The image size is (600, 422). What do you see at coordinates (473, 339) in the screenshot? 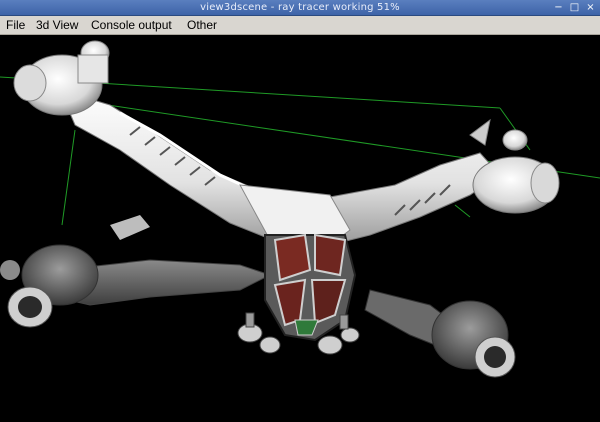
I see `engine-lower-right` at bounding box center [473, 339].